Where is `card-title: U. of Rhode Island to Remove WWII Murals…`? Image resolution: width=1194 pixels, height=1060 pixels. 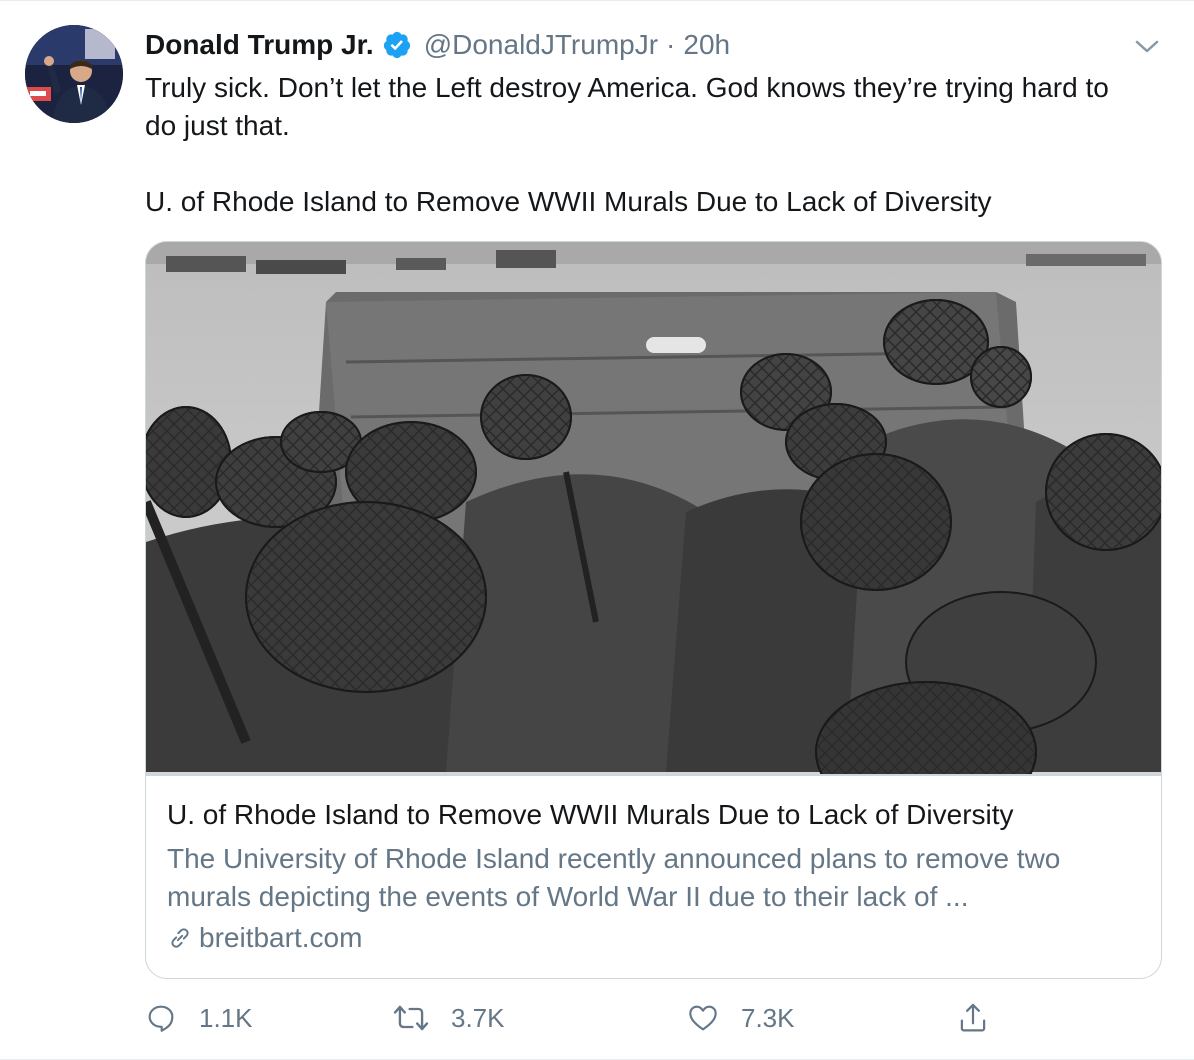
card-title: U. of Rhode Island to Remove WWII Murals… is located at coordinates (652, 815).